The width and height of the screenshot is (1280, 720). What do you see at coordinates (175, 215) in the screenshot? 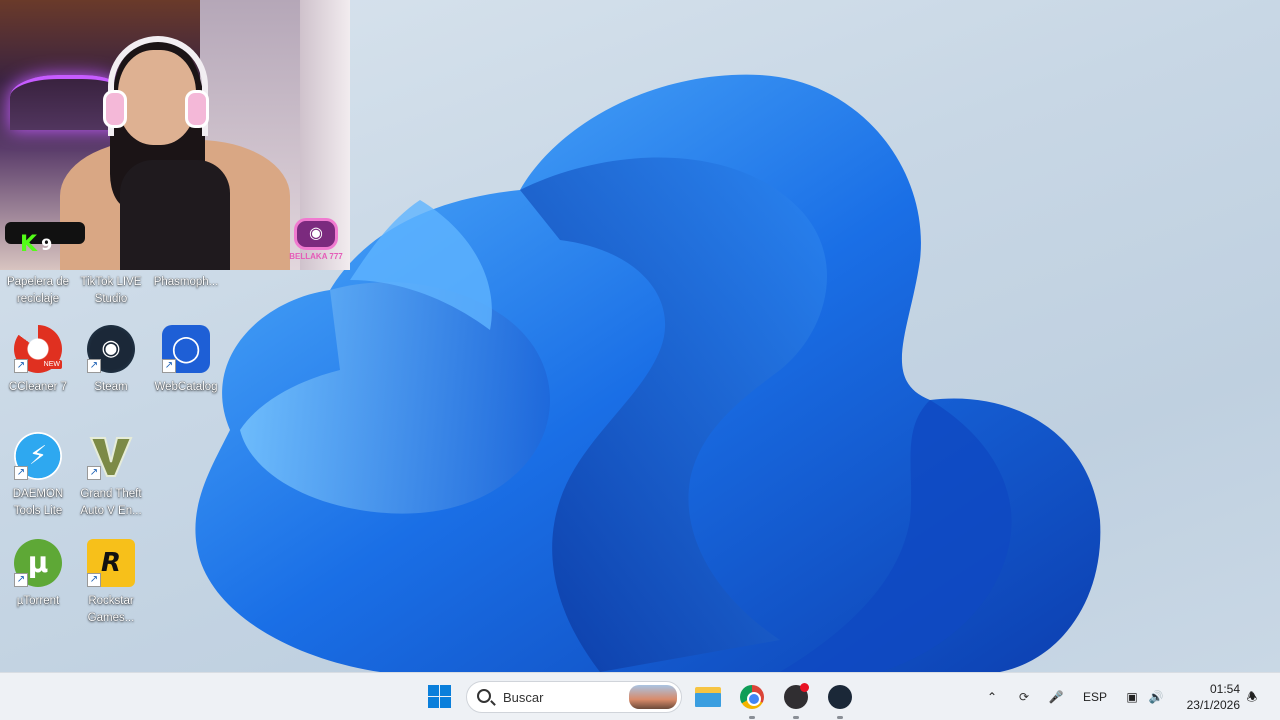
I see `streamer-top` at bounding box center [175, 215].